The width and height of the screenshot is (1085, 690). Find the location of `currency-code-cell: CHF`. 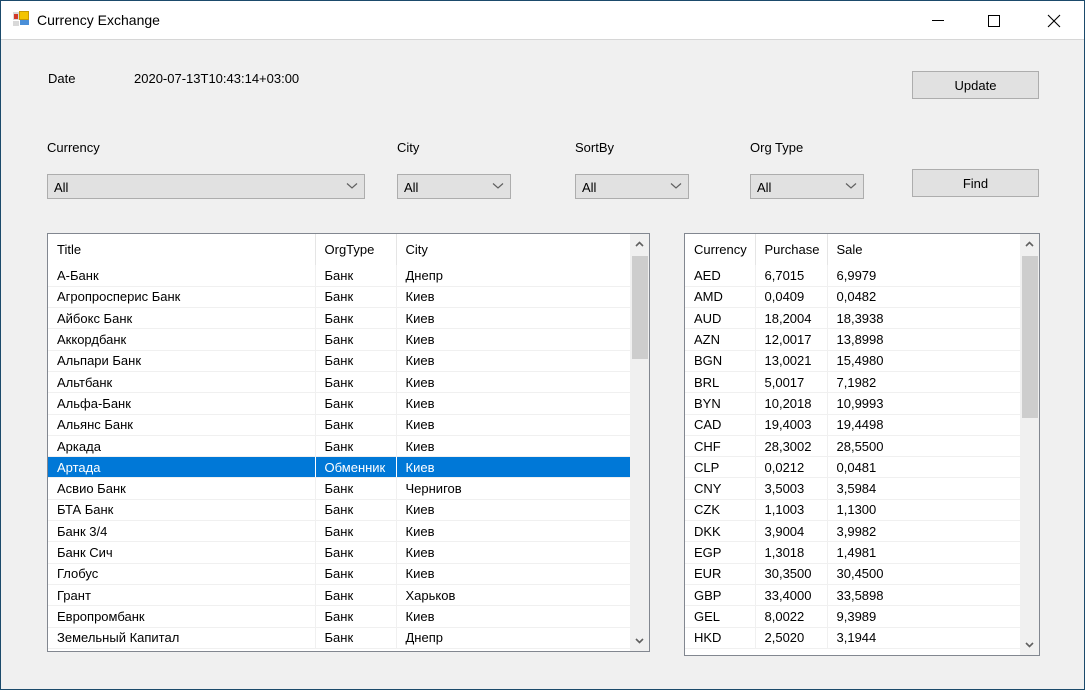

currency-code-cell: CHF is located at coordinates (720, 446).